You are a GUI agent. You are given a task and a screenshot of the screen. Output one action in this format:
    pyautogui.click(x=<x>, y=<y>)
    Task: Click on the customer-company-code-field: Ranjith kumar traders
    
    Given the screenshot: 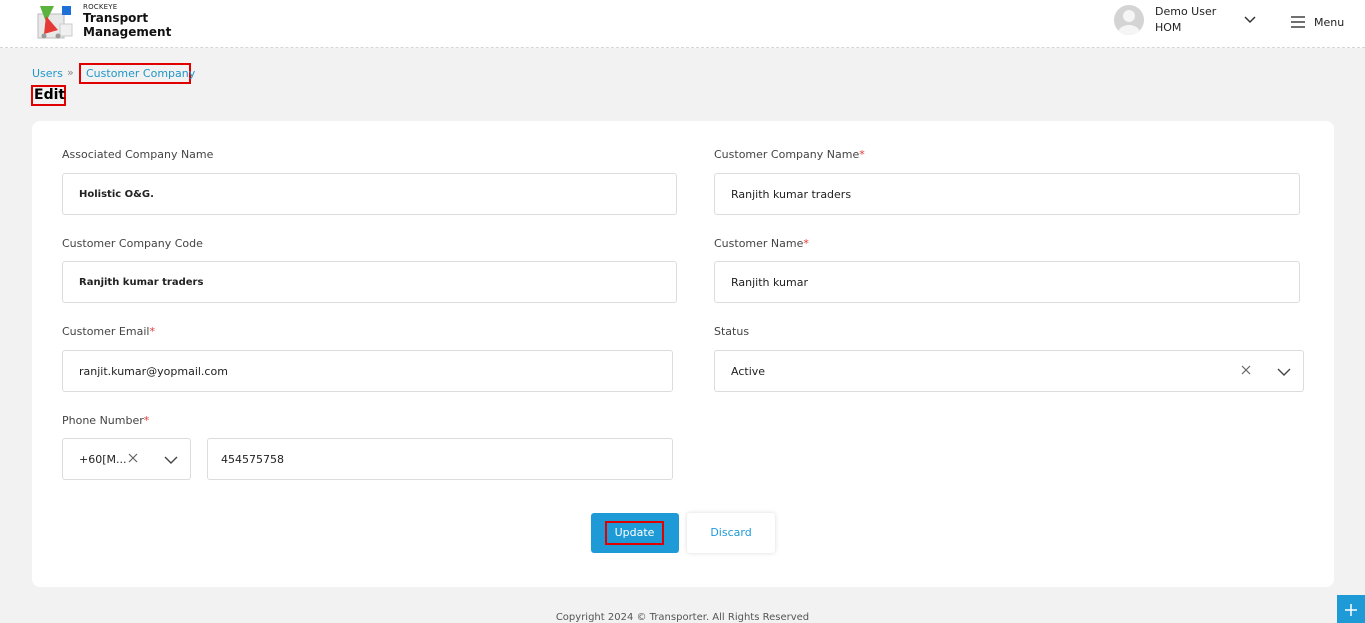 What is the action you would take?
    pyautogui.click(x=369, y=282)
    